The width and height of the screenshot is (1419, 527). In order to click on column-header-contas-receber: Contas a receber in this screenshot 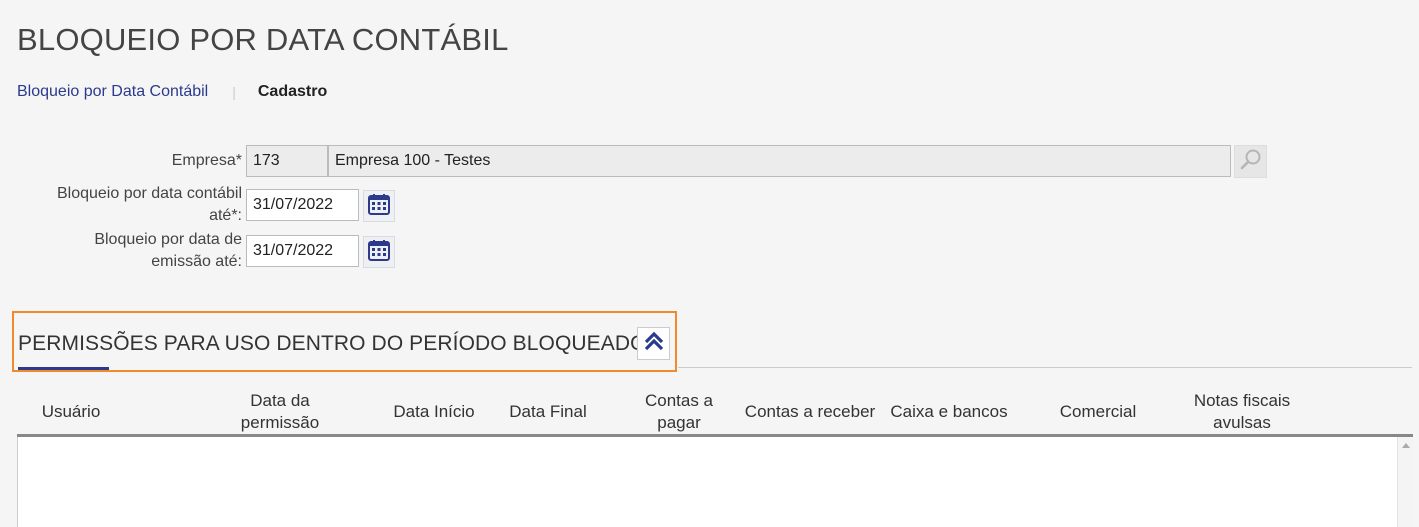, I will do `click(810, 412)`.